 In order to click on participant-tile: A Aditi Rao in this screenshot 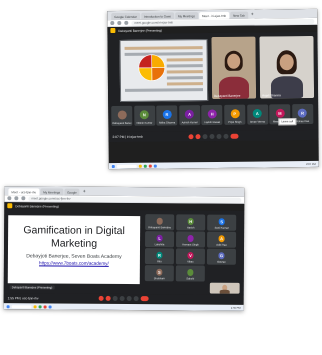, I will do `click(222, 239)`.